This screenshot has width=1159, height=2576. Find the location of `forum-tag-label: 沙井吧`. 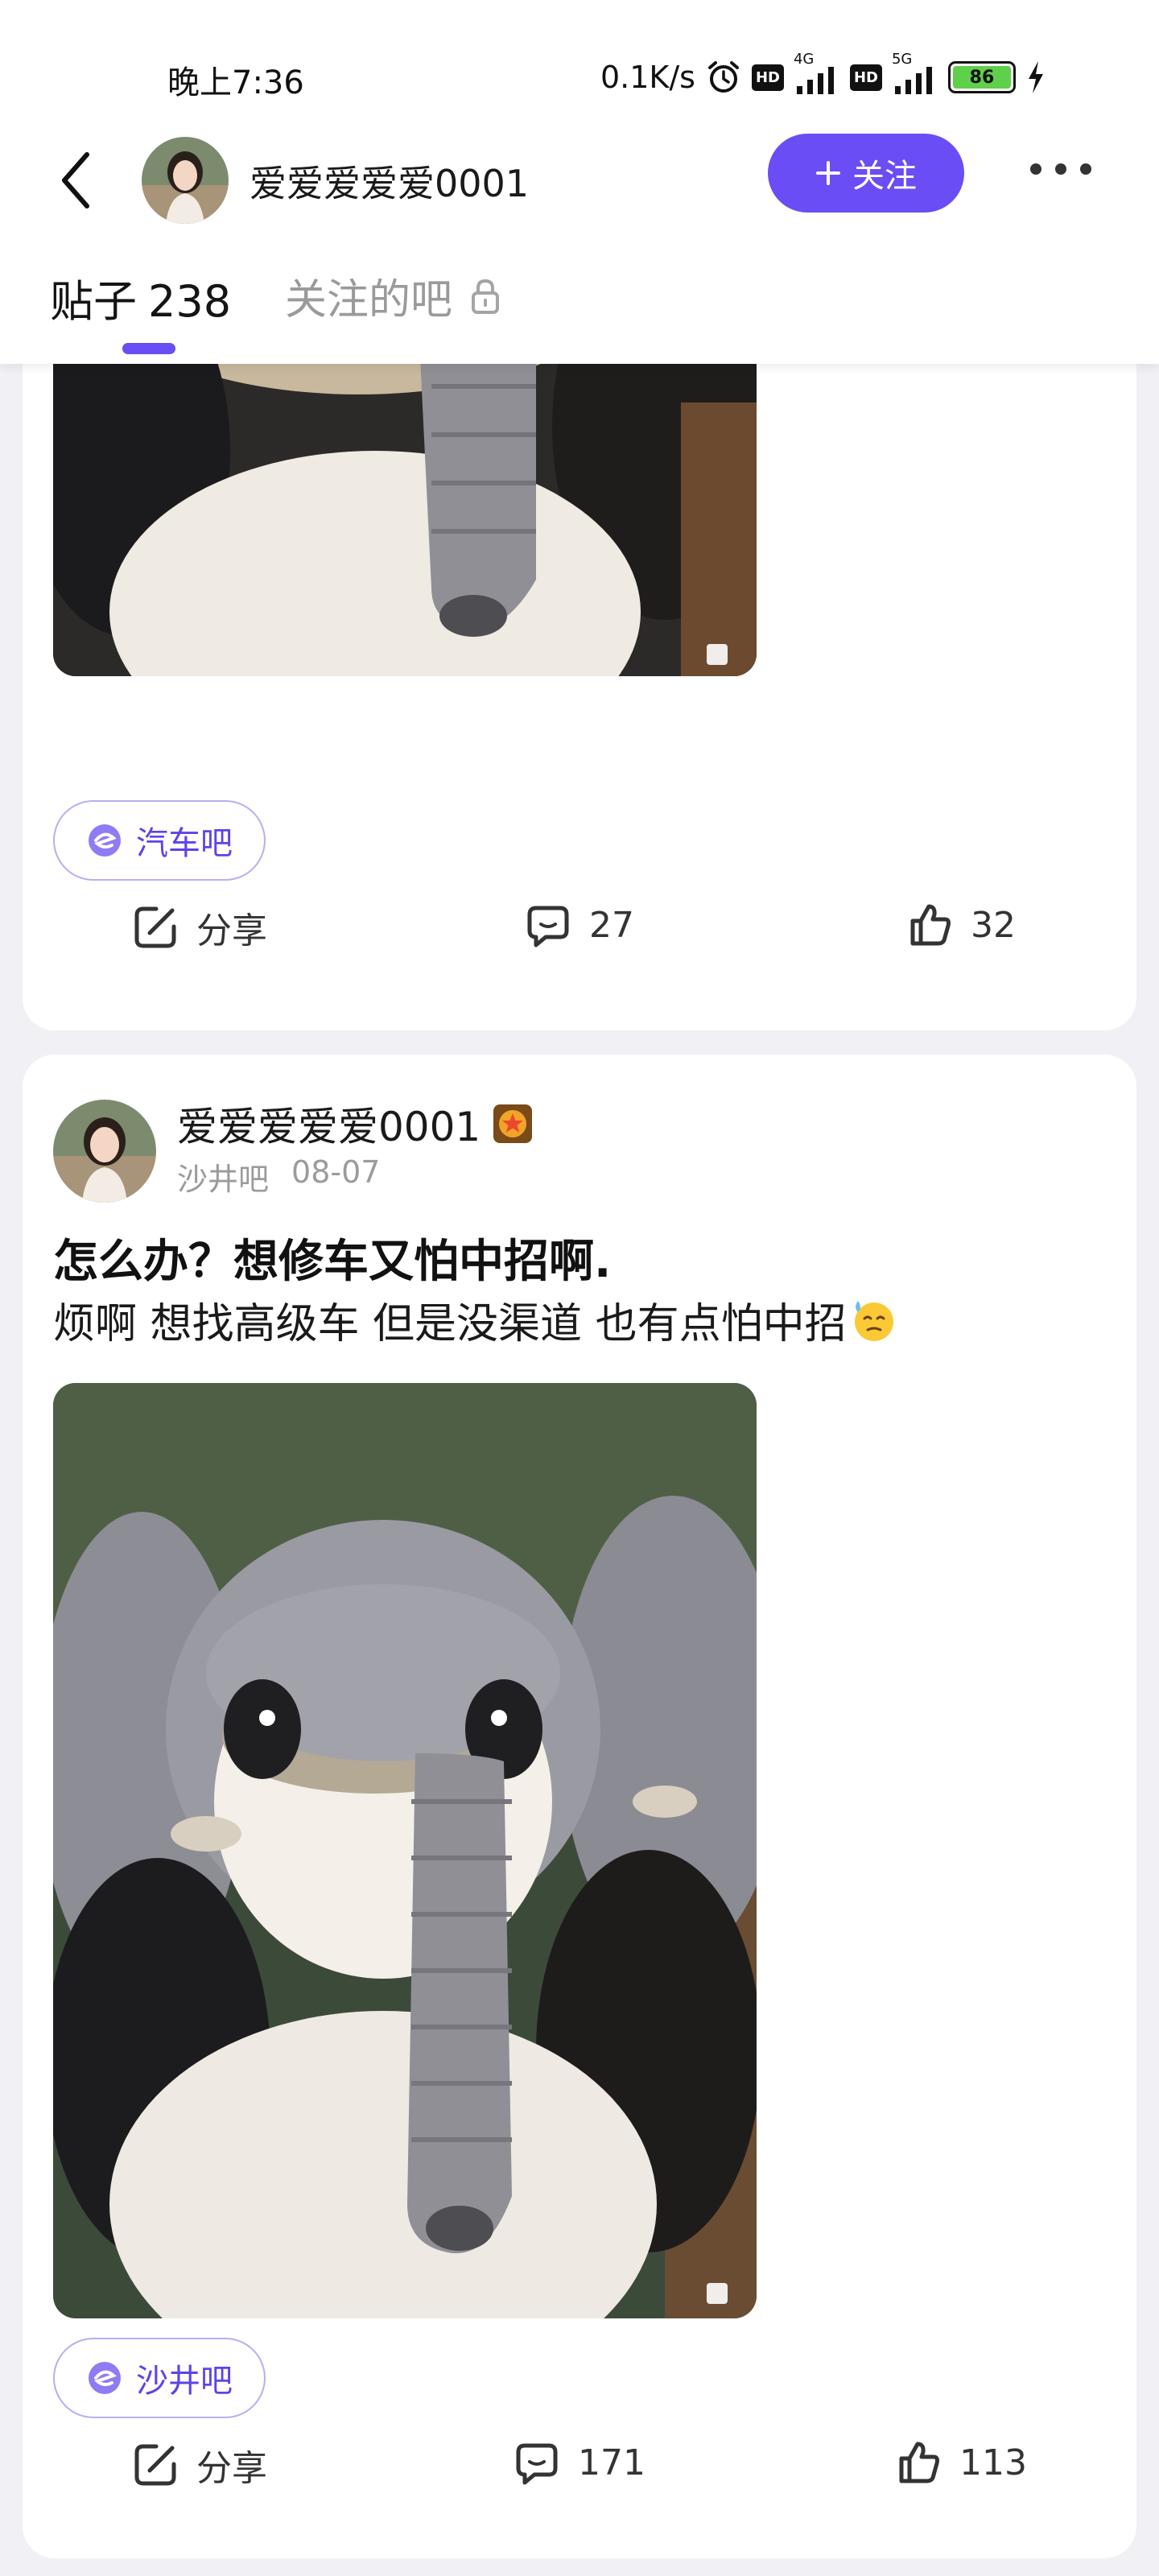

forum-tag-label: 沙井吧 is located at coordinates (184, 2381).